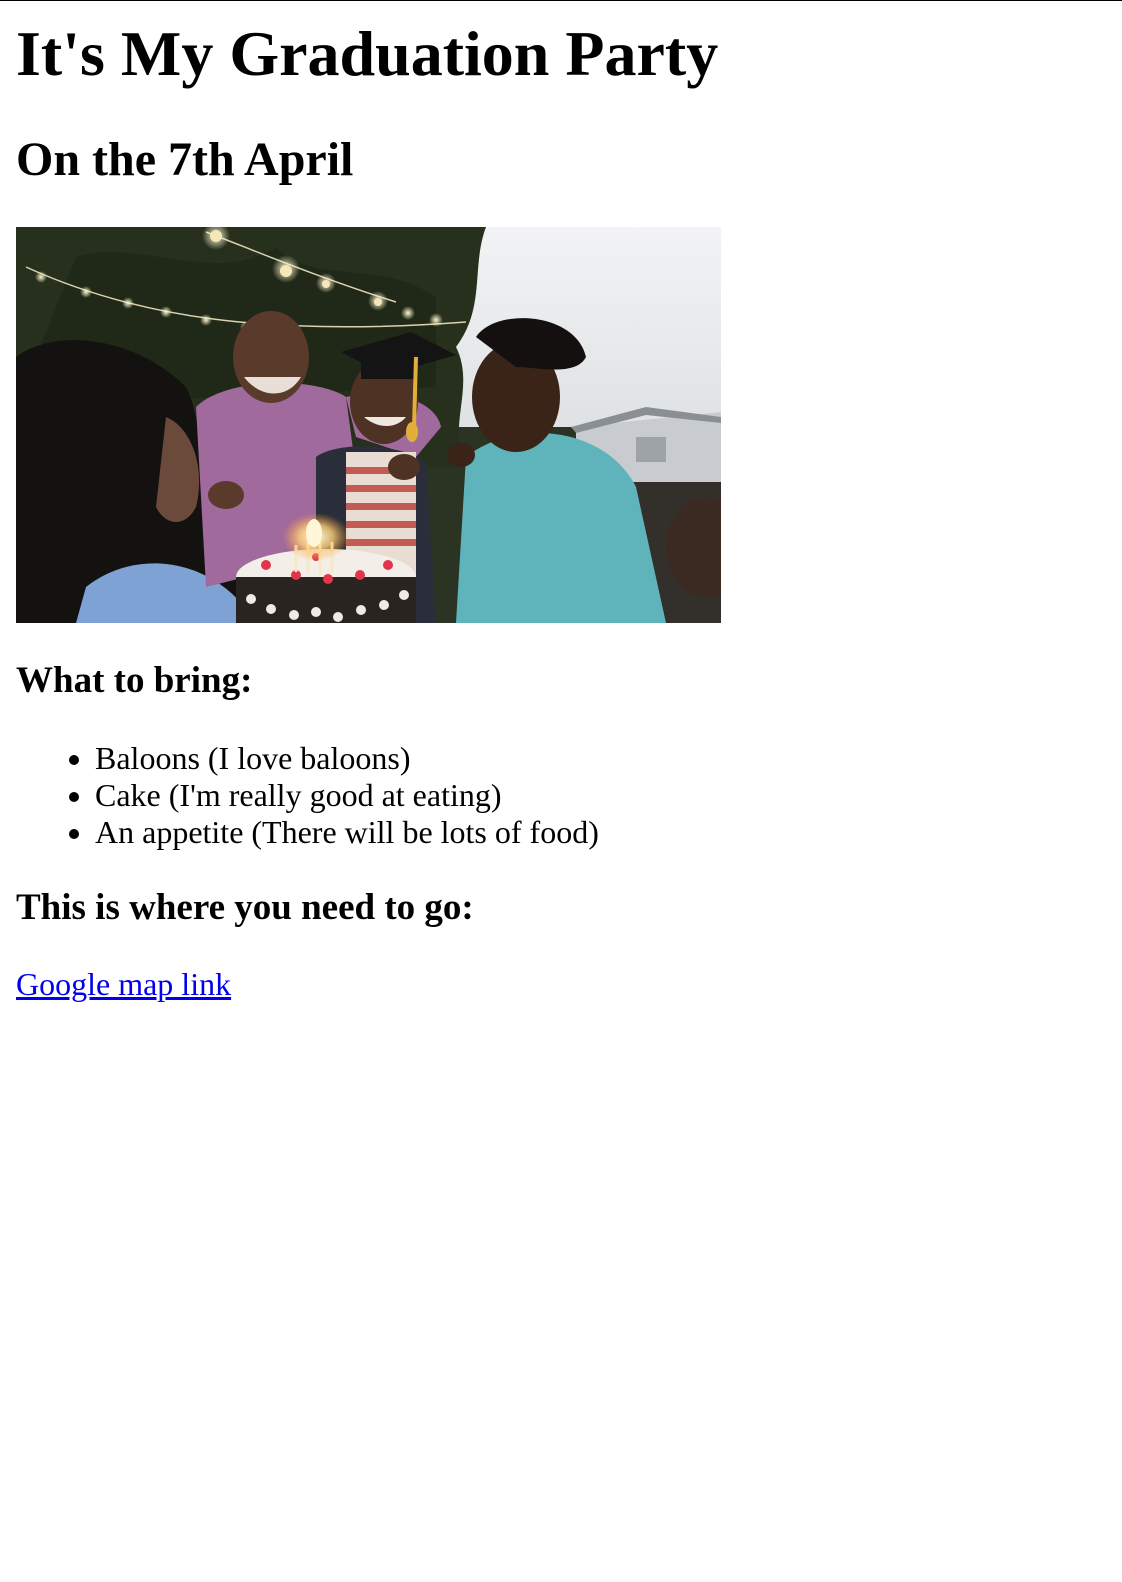 The height and width of the screenshot is (1582, 1122). I want to click on top-border, so click(561, 0).